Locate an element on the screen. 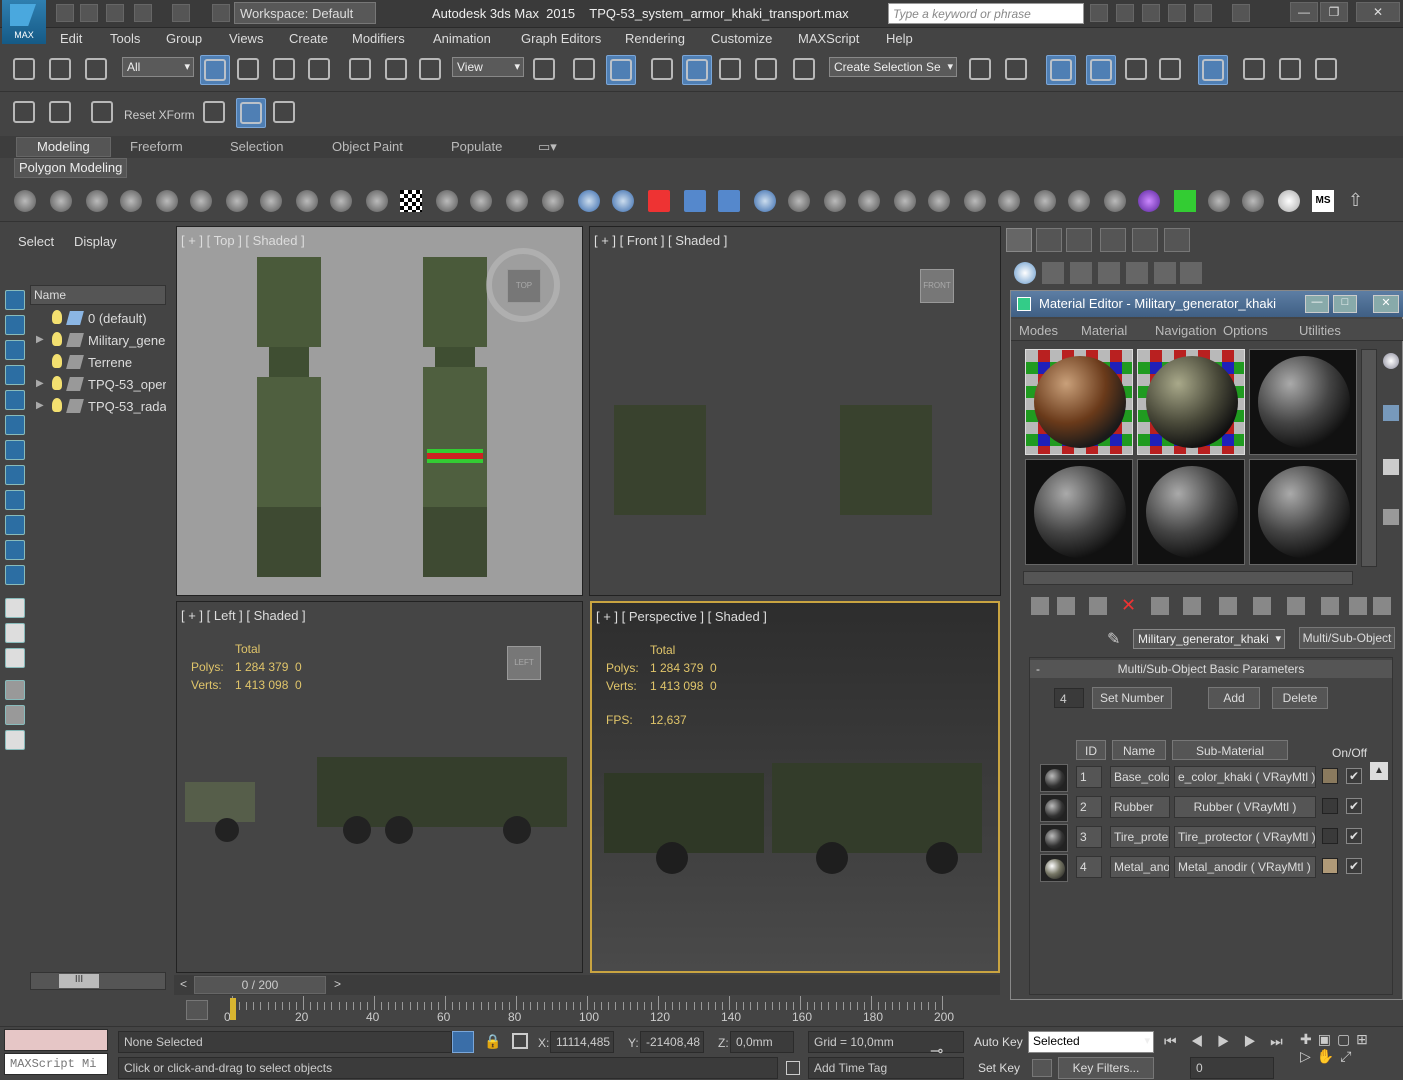 The width and height of the screenshot is (1403, 1080). scroll-thumb: III is located at coordinates (79, 981).